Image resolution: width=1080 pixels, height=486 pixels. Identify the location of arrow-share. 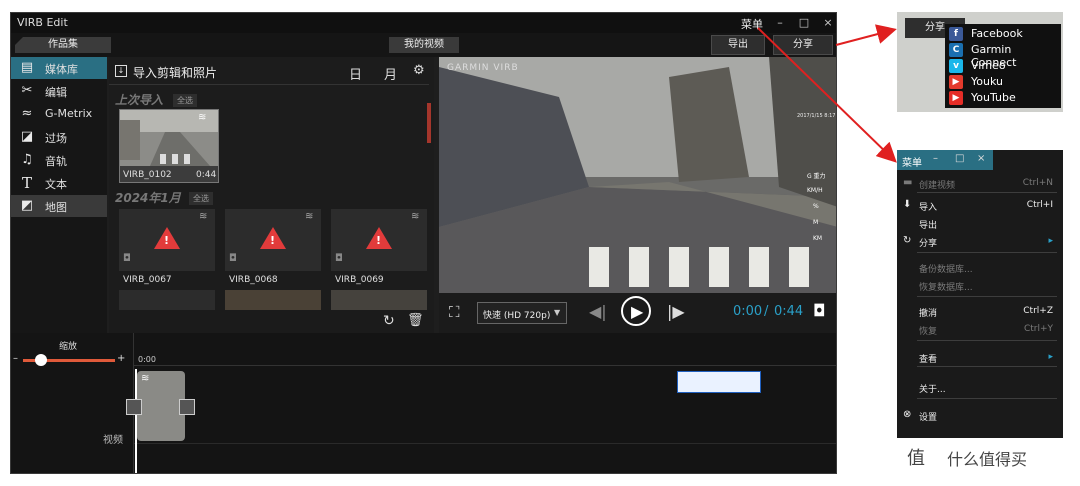
(866, 35).